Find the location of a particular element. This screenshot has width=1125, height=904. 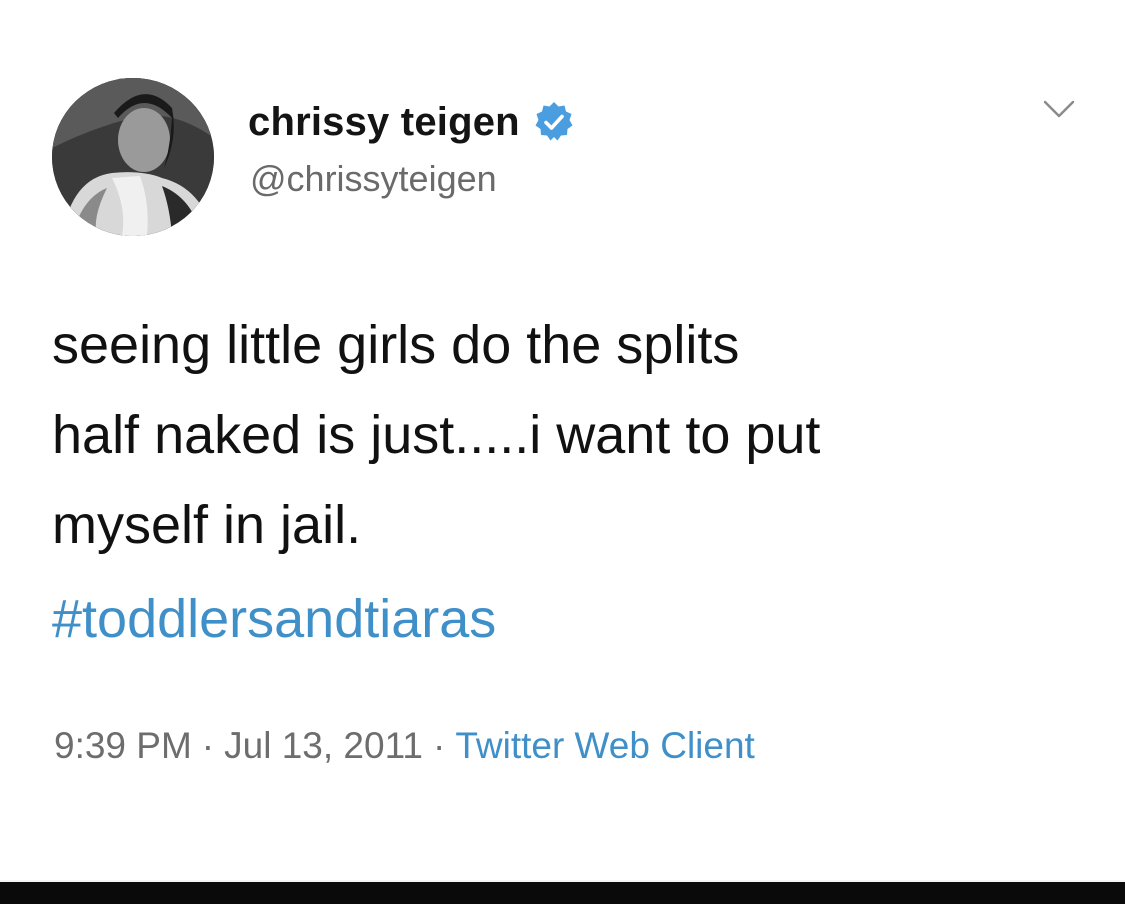

user-handle: @chrissyteigen is located at coordinates (373, 179).